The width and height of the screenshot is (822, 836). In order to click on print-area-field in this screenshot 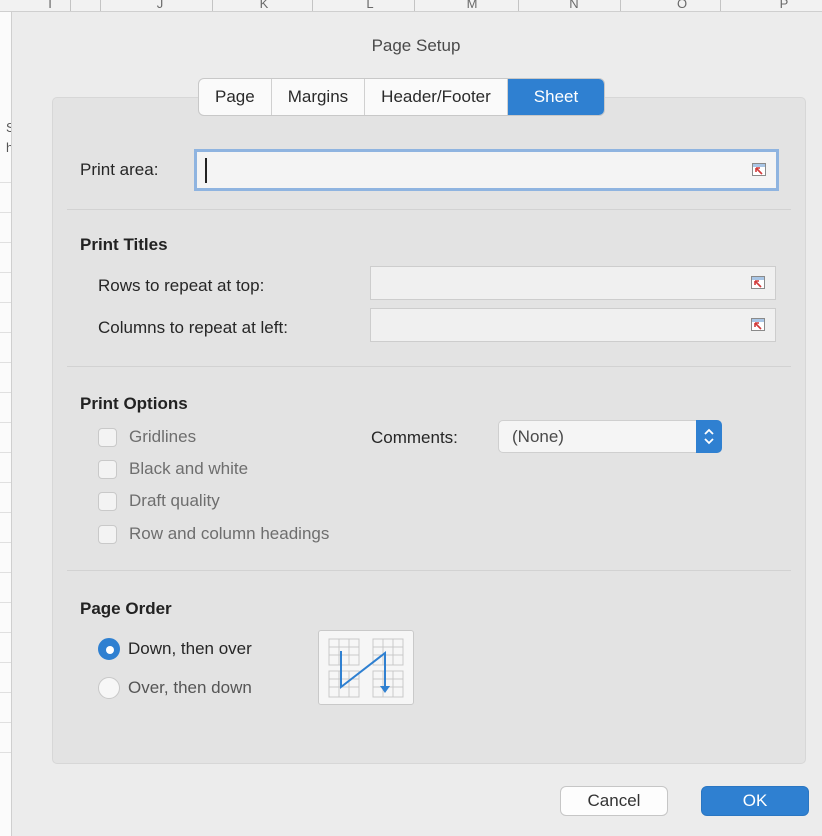, I will do `click(486, 170)`.